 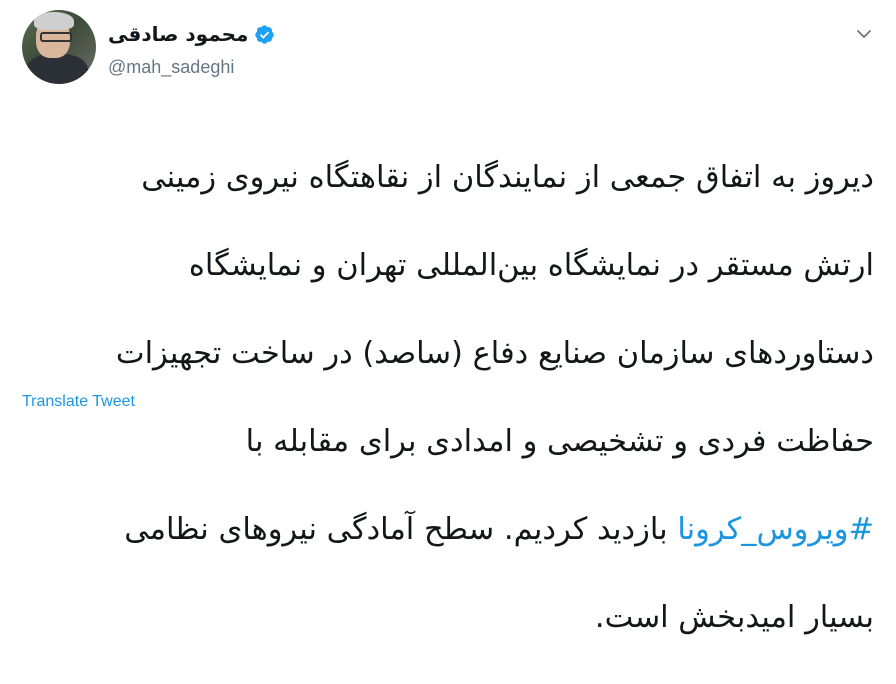 I want to click on author-name-row: محمود صادقی, so click(x=191, y=34).